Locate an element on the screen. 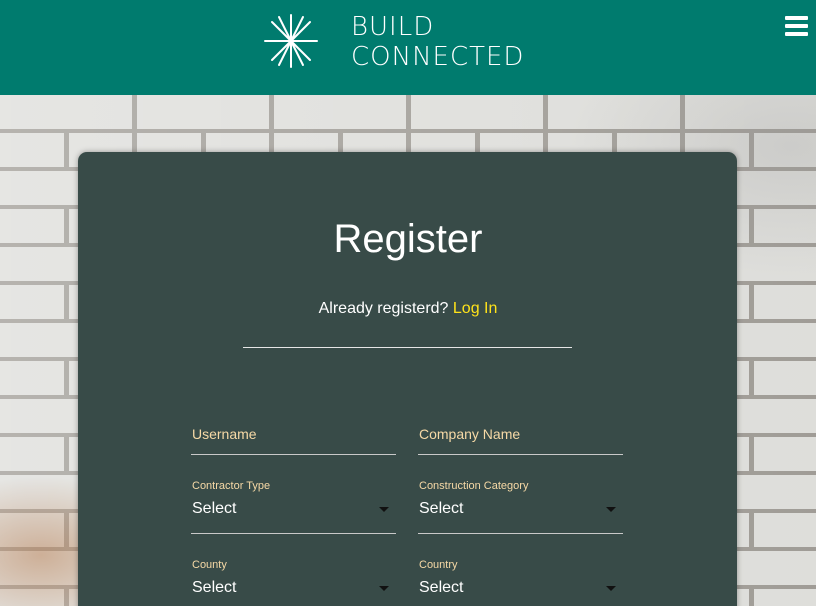 This screenshot has height=606, width=816. brand-logo-text: BUILD CONNECTED is located at coordinates (437, 42).